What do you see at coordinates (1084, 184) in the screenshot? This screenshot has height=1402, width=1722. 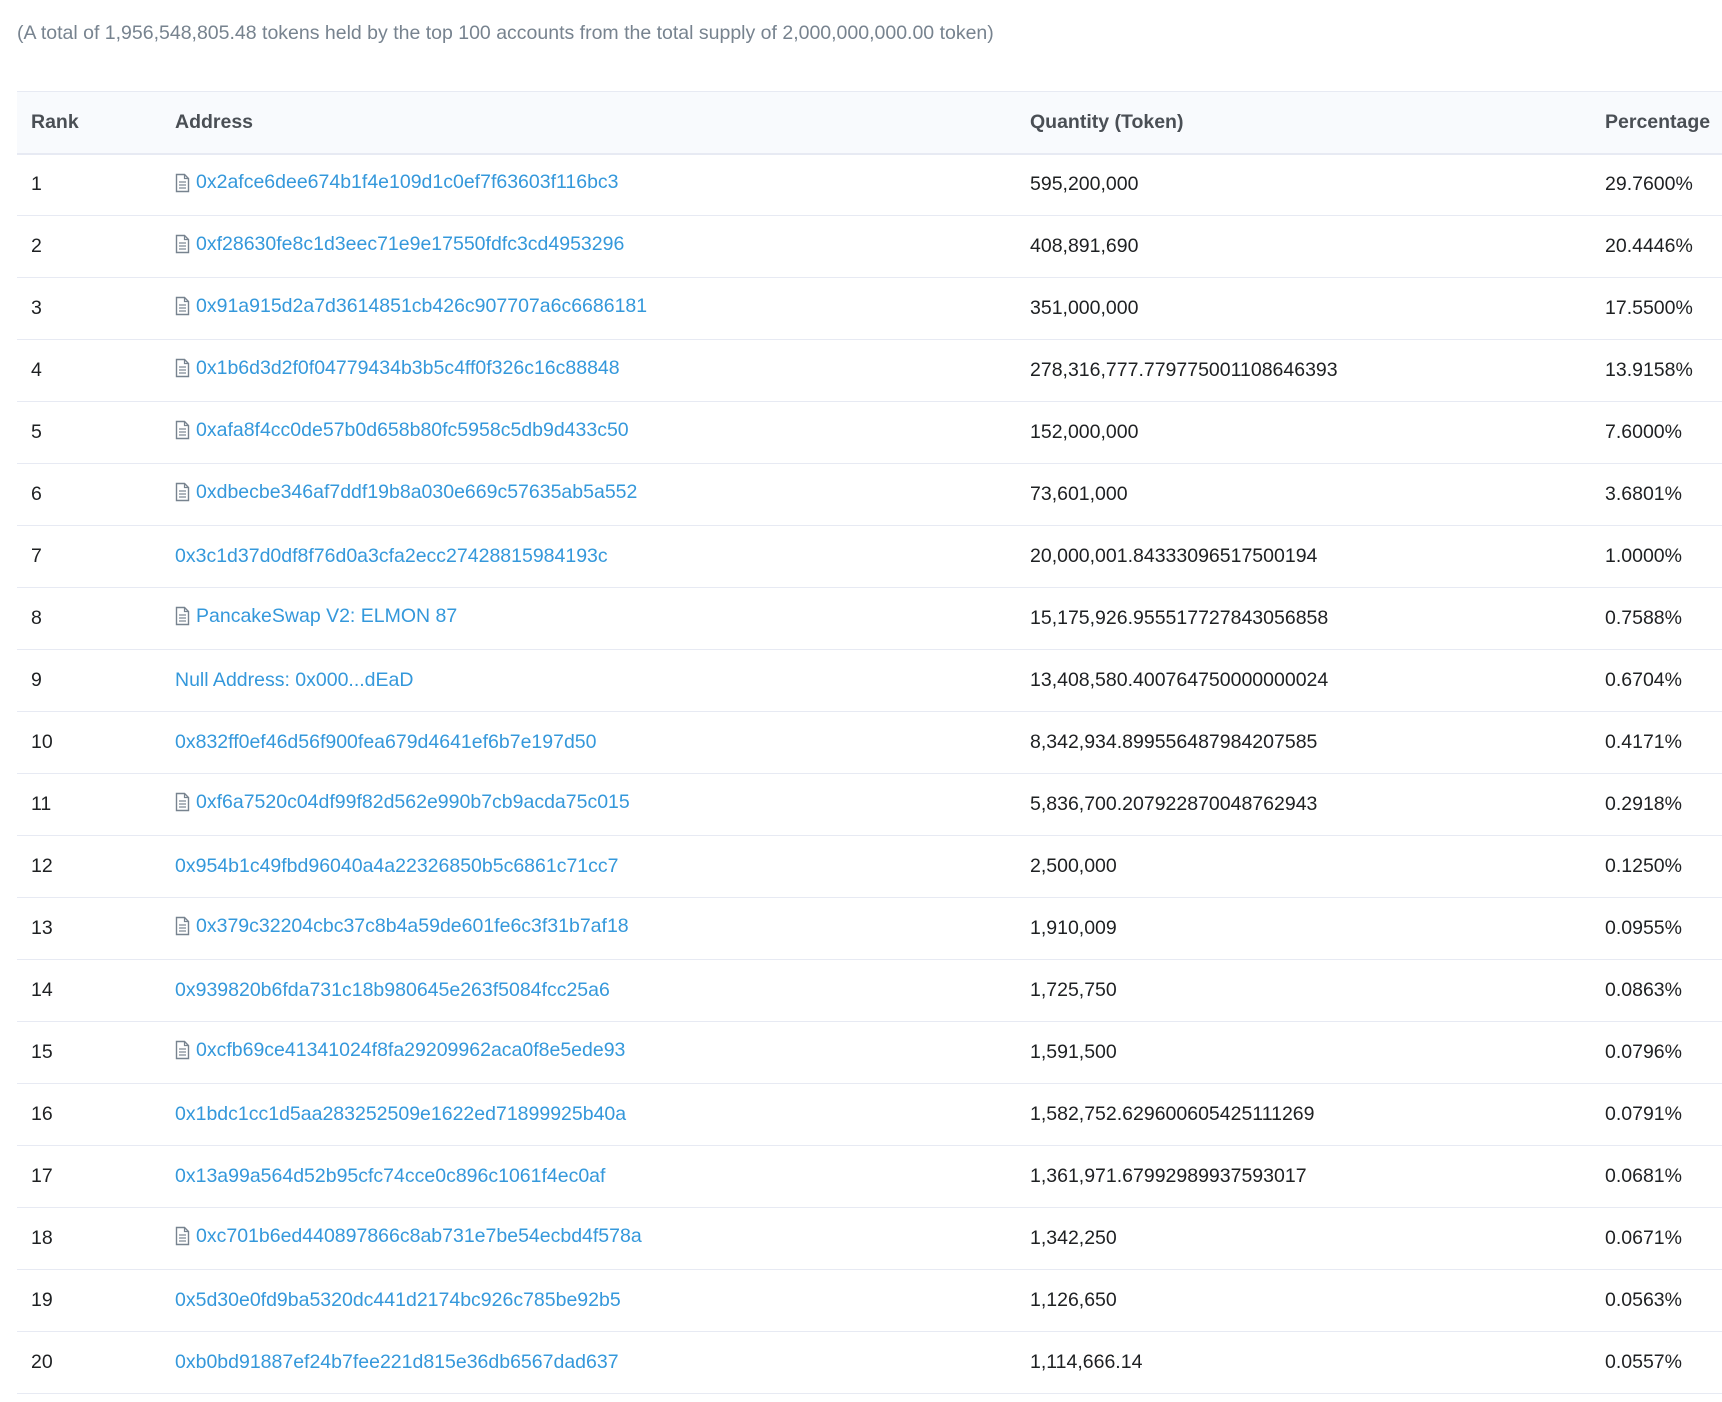 I see `quantity-cell: 595,200,000` at bounding box center [1084, 184].